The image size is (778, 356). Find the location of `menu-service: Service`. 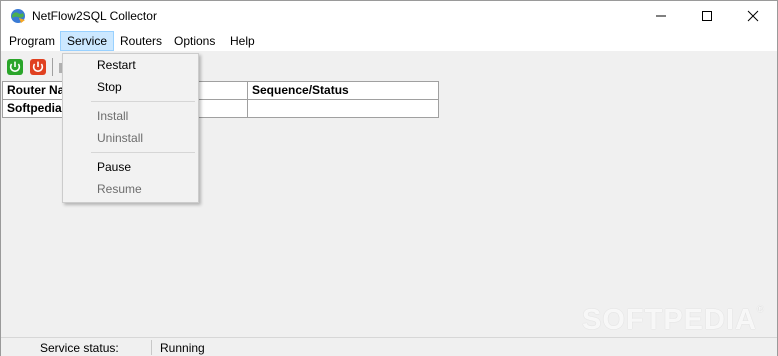

menu-service: Service is located at coordinates (87, 41).